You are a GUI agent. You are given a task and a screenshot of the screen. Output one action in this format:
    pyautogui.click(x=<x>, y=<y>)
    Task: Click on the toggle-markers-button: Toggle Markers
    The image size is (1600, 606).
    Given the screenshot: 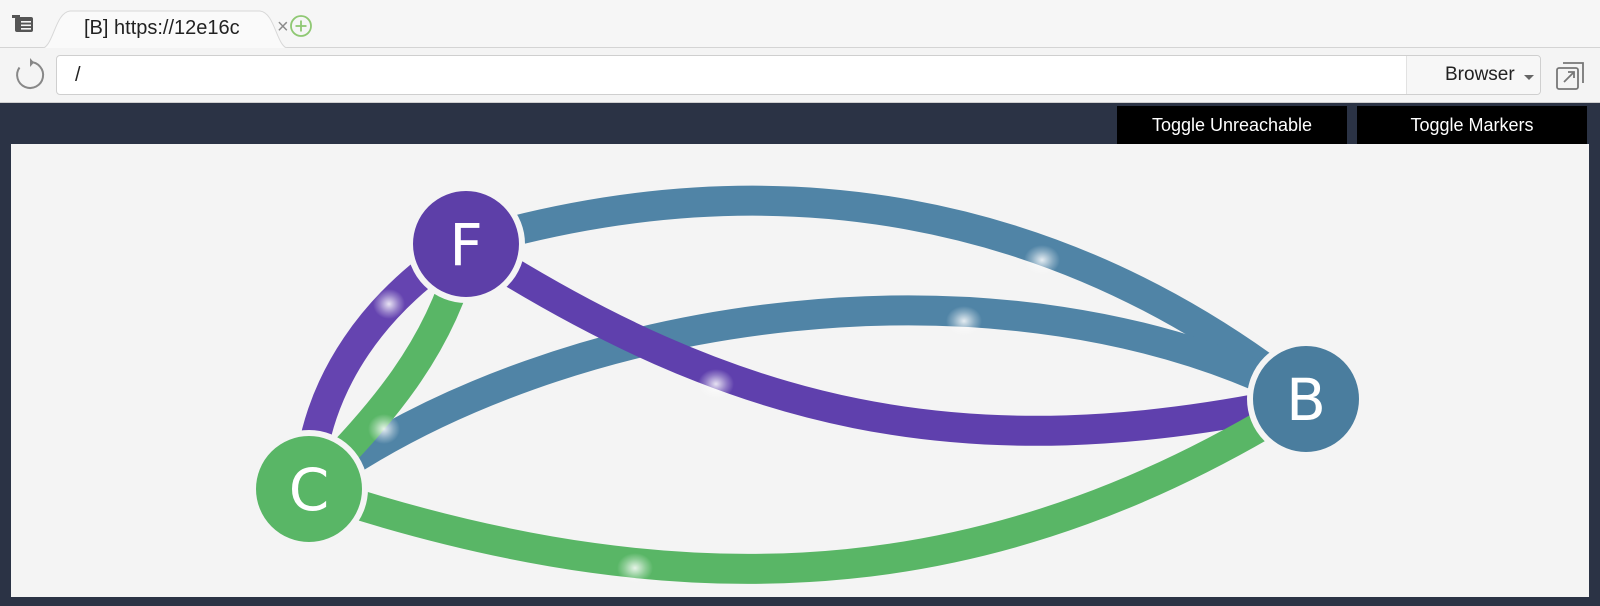 What is the action you would take?
    pyautogui.click(x=1472, y=125)
    